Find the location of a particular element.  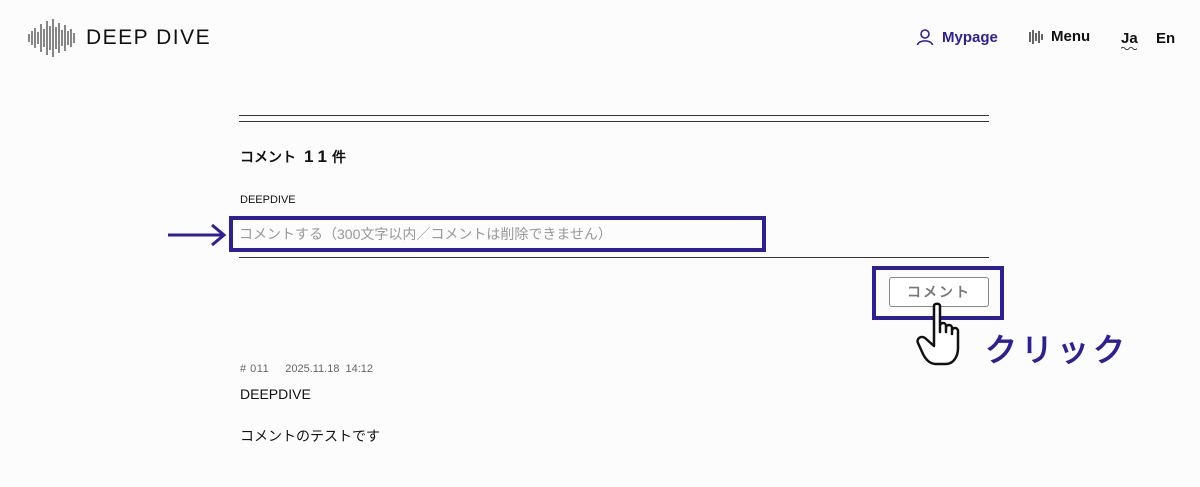

menu-waveform-icon is located at coordinates (1036, 36).